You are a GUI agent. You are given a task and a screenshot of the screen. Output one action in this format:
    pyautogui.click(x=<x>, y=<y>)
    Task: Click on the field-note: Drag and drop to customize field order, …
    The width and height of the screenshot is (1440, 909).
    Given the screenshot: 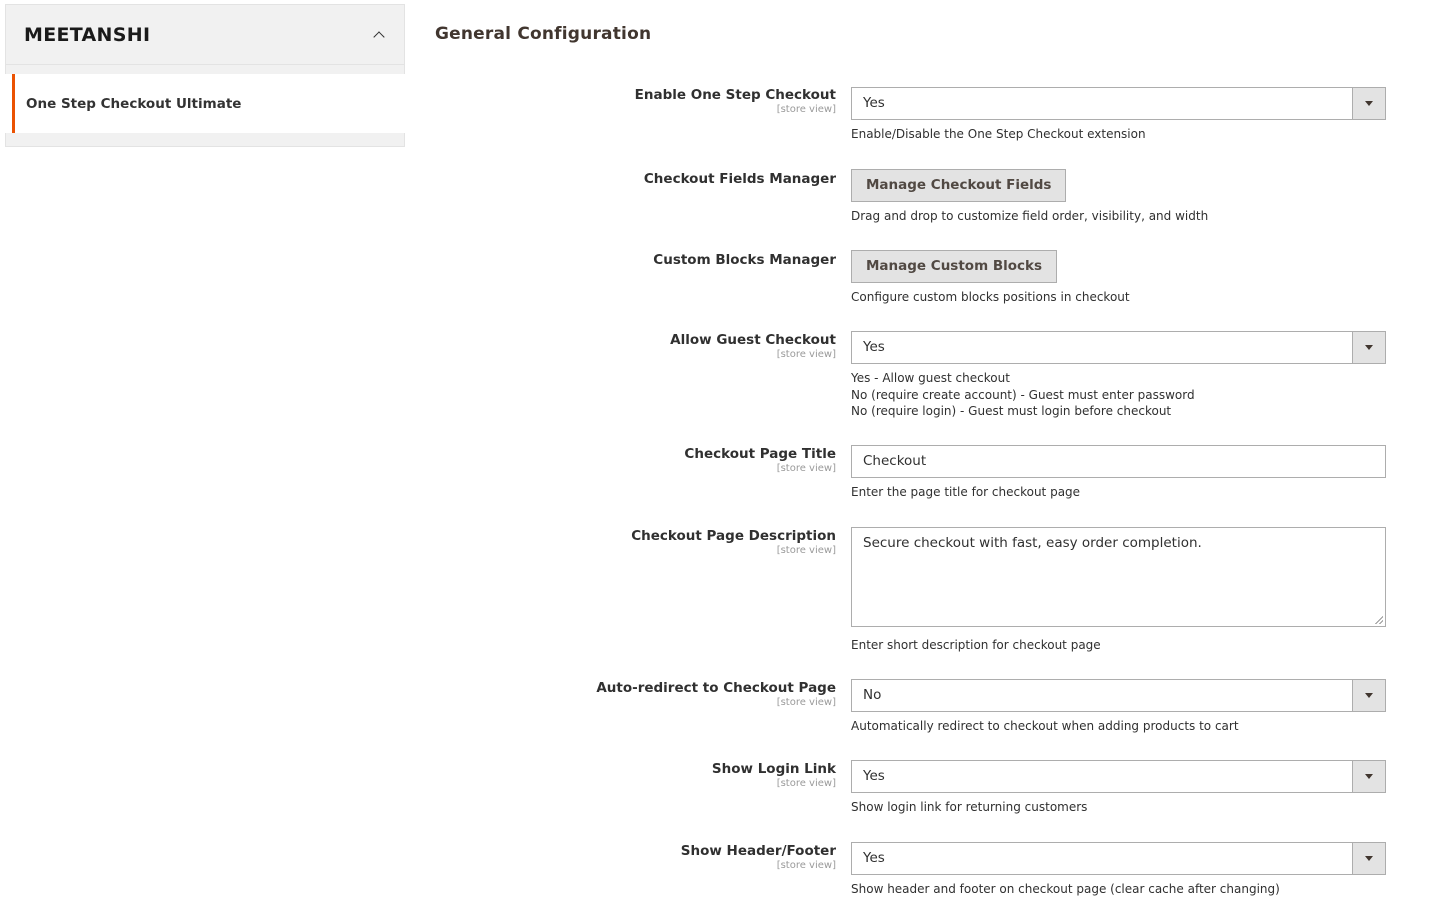 What is the action you would take?
    pyautogui.click(x=1030, y=216)
    